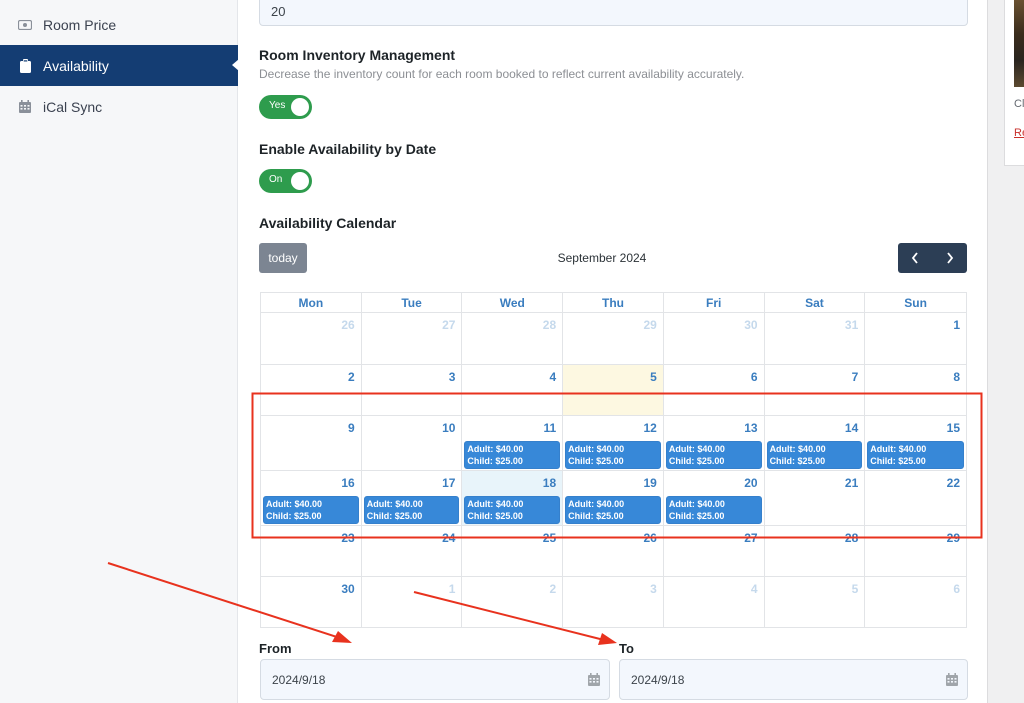 This screenshot has width=1024, height=703. I want to click on calendar-week-row: 30 1 2 3 4 5 6, so click(613, 601).